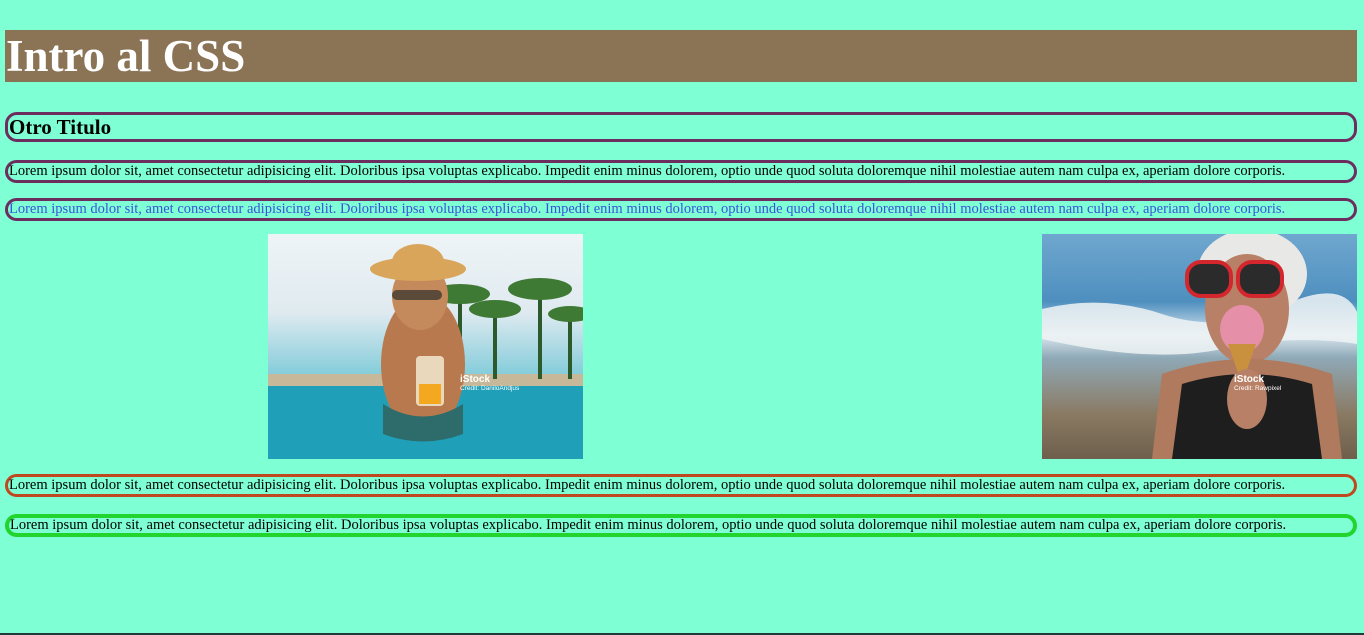  What do you see at coordinates (681, 127) in the screenshot?
I see `section-title: Otro Titulo` at bounding box center [681, 127].